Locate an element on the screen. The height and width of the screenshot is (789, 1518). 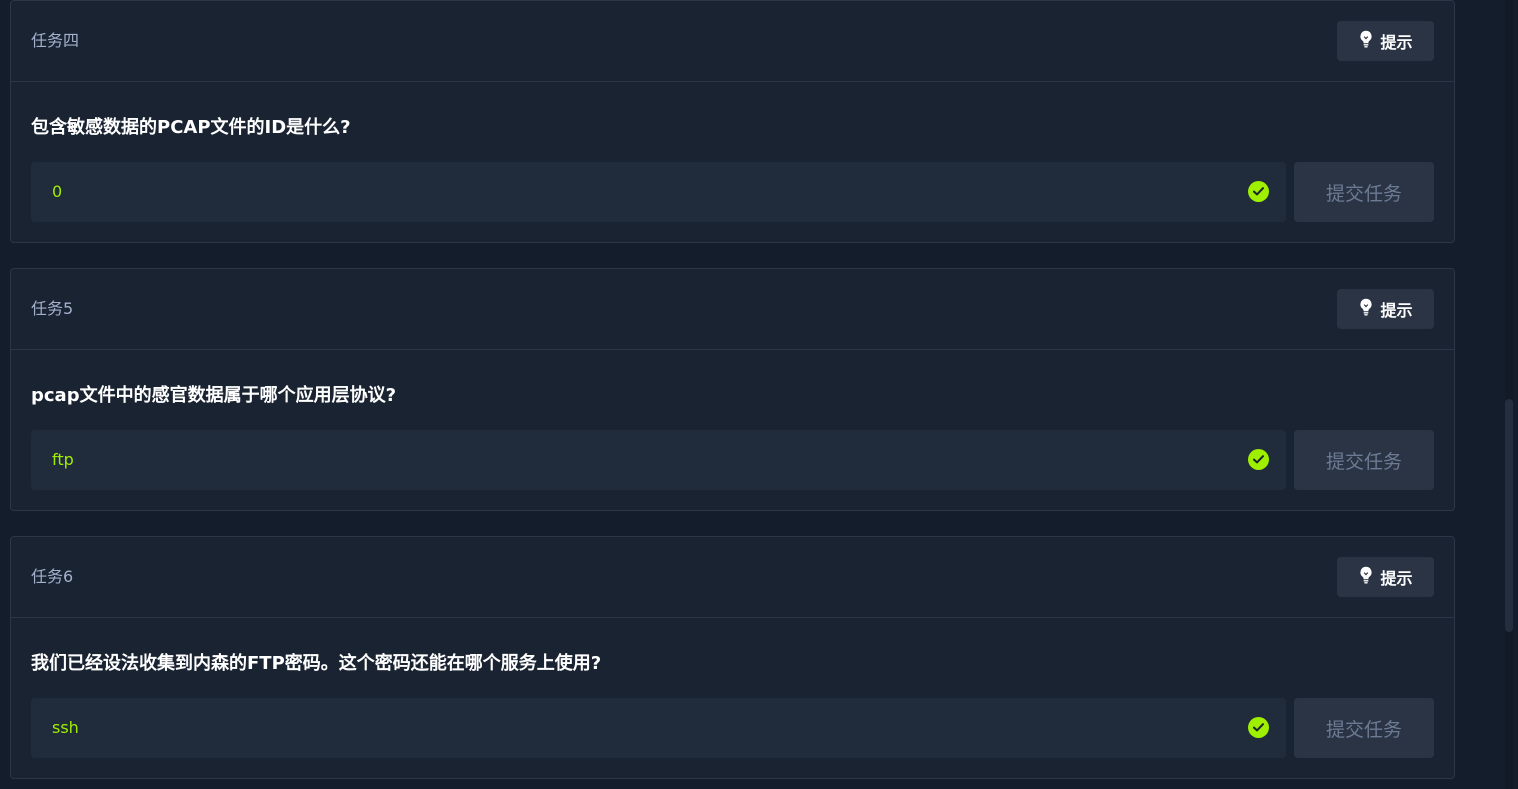
task-card-header: 任务四 提示 is located at coordinates (732, 41).